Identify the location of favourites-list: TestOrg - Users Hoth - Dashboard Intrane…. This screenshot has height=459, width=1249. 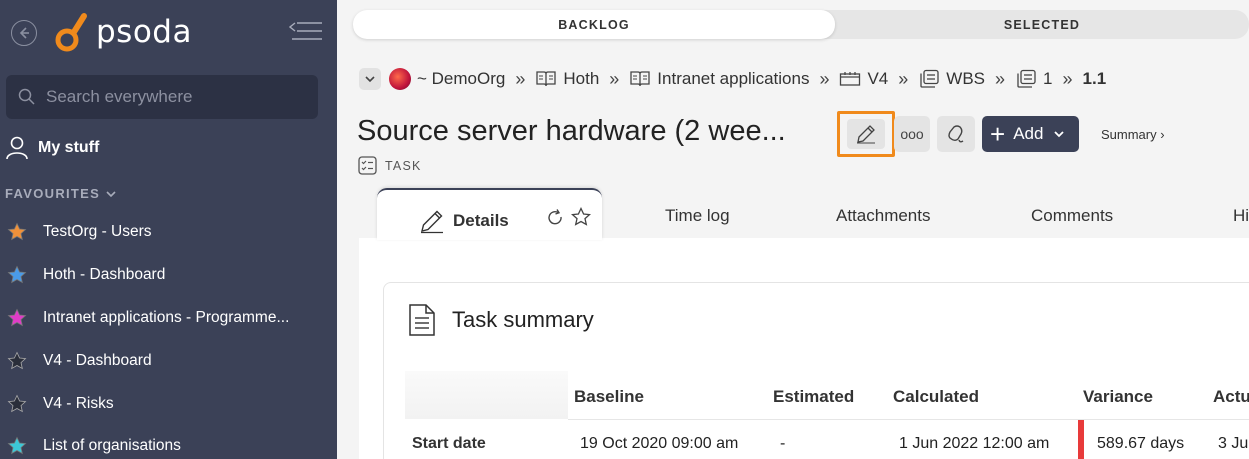
(167, 335).